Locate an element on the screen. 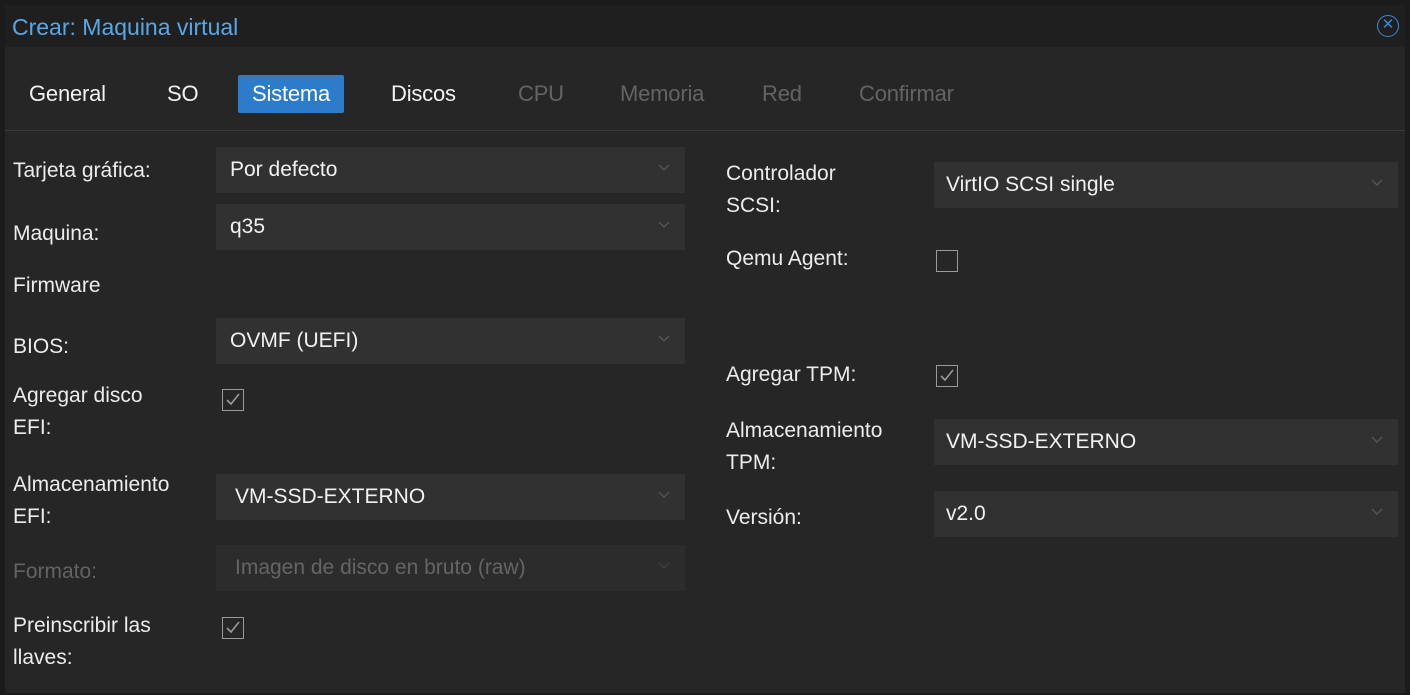 This screenshot has height=695, width=1410. bios-label: BIOS: is located at coordinates (41, 346).